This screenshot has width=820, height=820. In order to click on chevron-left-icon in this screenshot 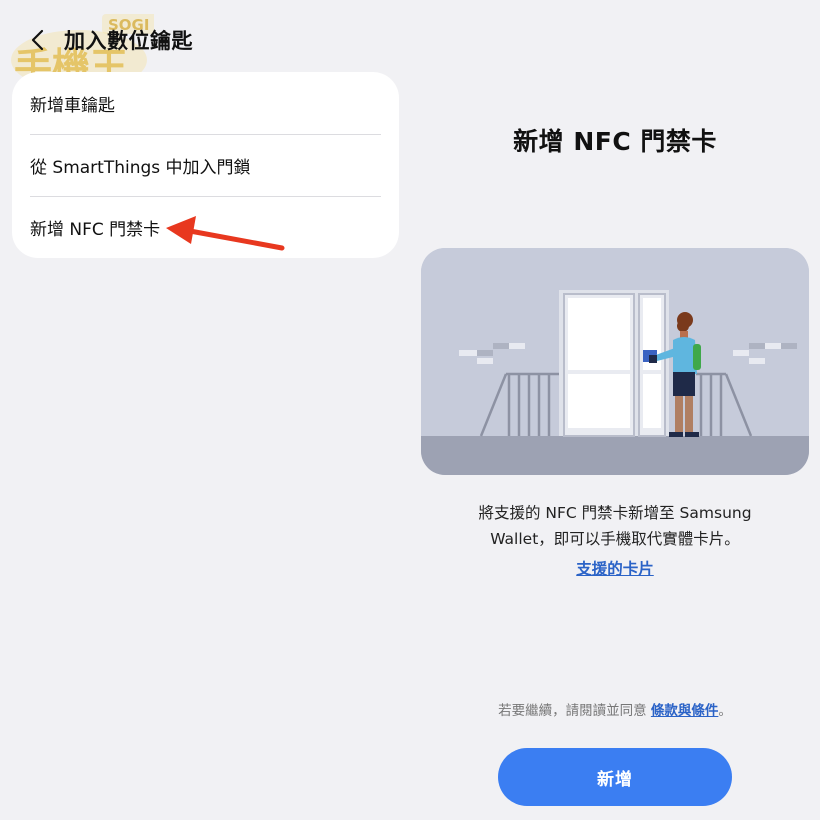, I will do `click(37, 40)`.